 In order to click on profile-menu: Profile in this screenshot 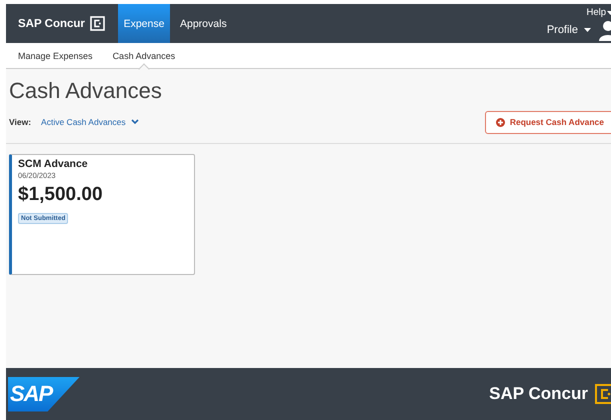, I will do `click(562, 30)`.